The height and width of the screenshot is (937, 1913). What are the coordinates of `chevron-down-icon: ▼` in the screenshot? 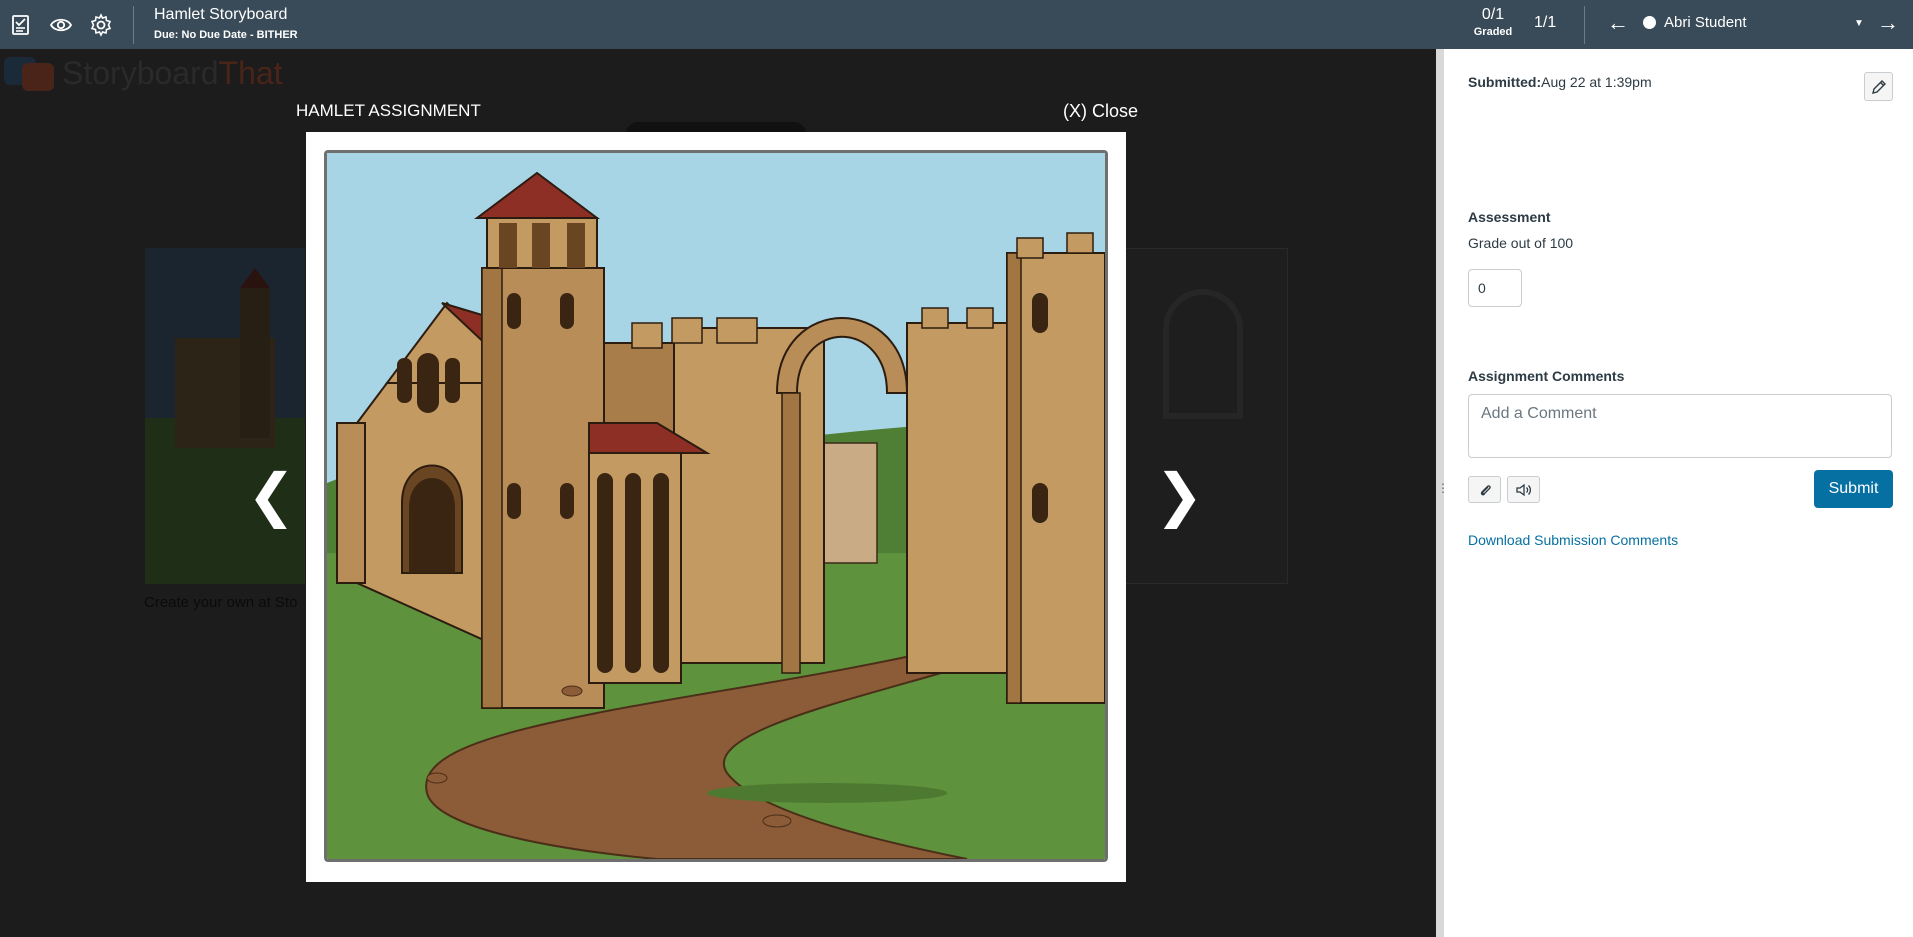 It's located at (1859, 23).